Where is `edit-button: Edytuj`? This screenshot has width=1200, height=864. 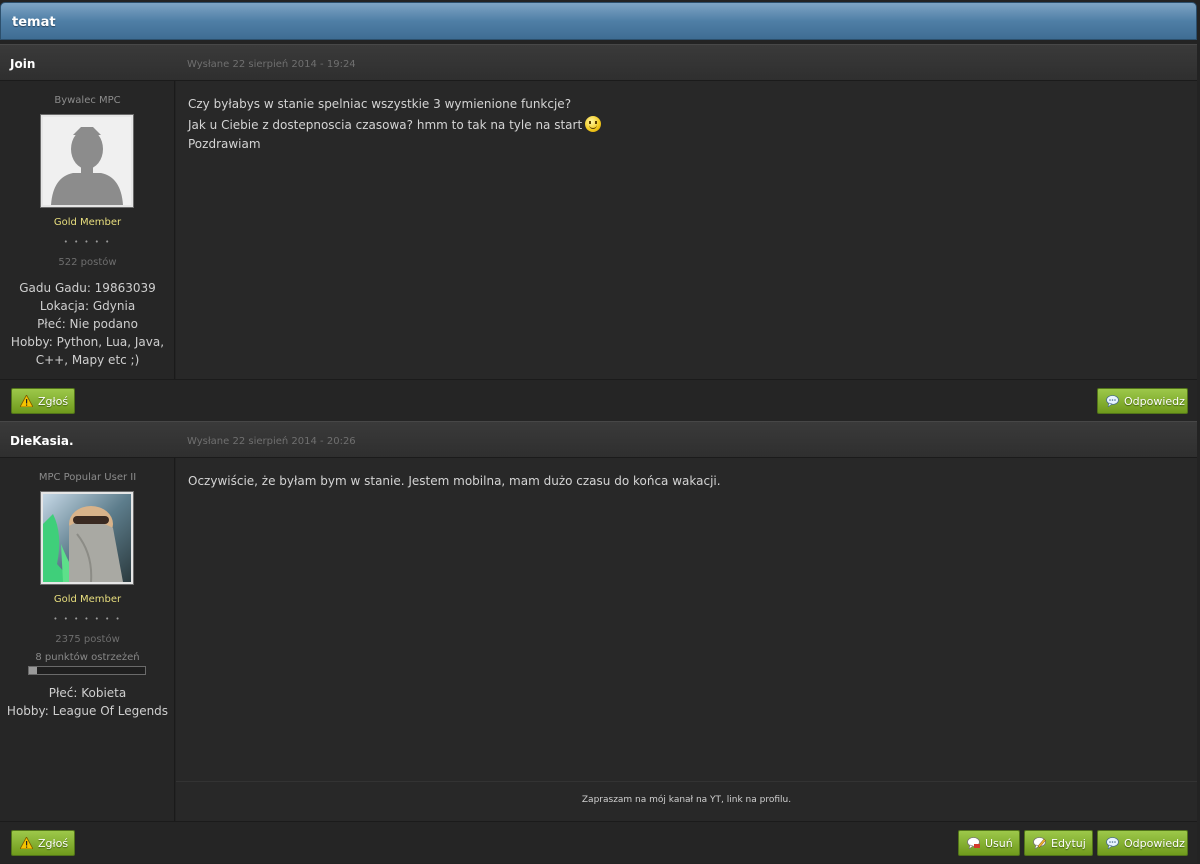 edit-button: Edytuj is located at coordinates (1058, 843).